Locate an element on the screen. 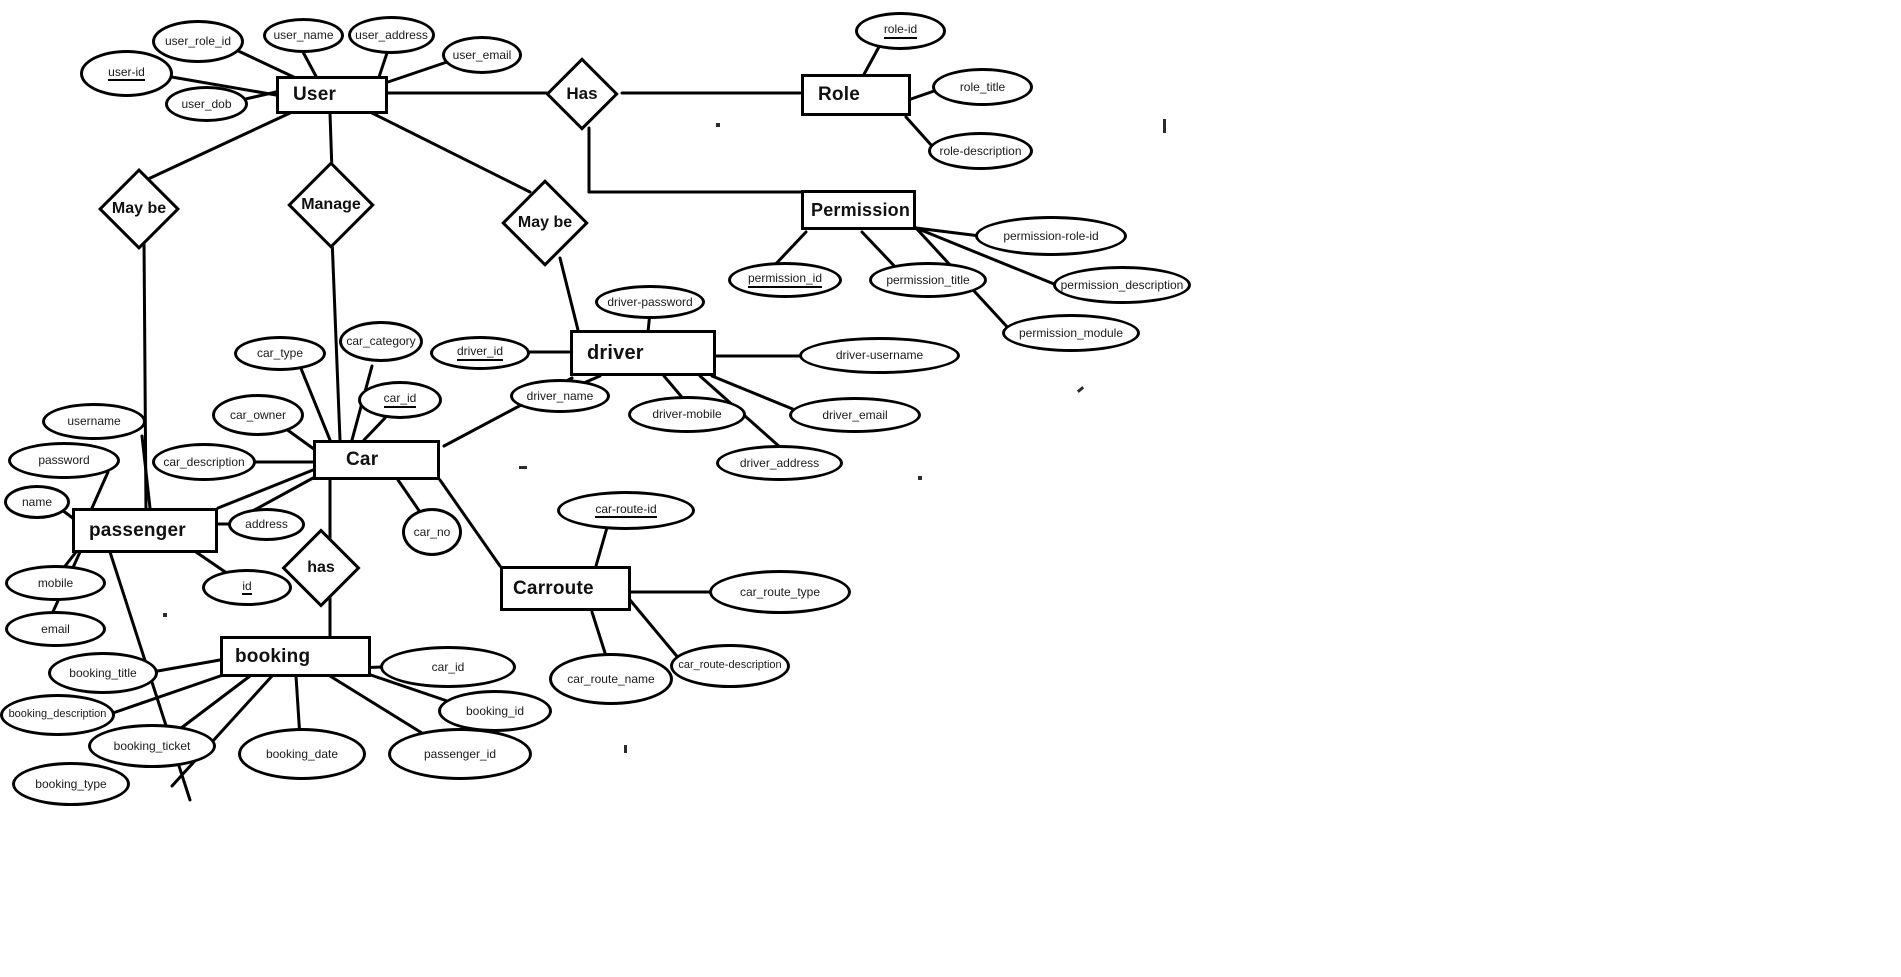  relationship-manage: Manage is located at coordinates (331, 205).